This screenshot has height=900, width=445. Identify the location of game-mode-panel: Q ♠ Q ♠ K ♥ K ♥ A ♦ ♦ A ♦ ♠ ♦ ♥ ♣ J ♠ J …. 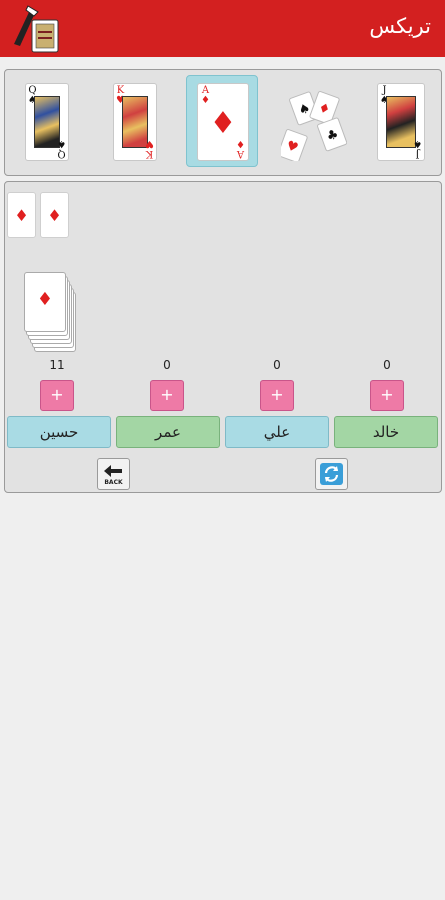
(223, 122).